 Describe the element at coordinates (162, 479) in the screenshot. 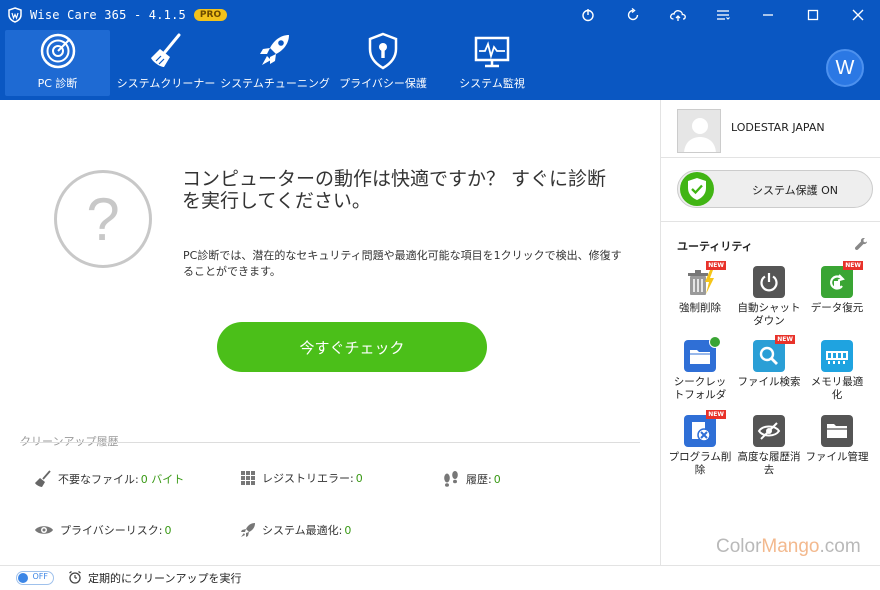

I see `history-value: 0 バイト` at that location.